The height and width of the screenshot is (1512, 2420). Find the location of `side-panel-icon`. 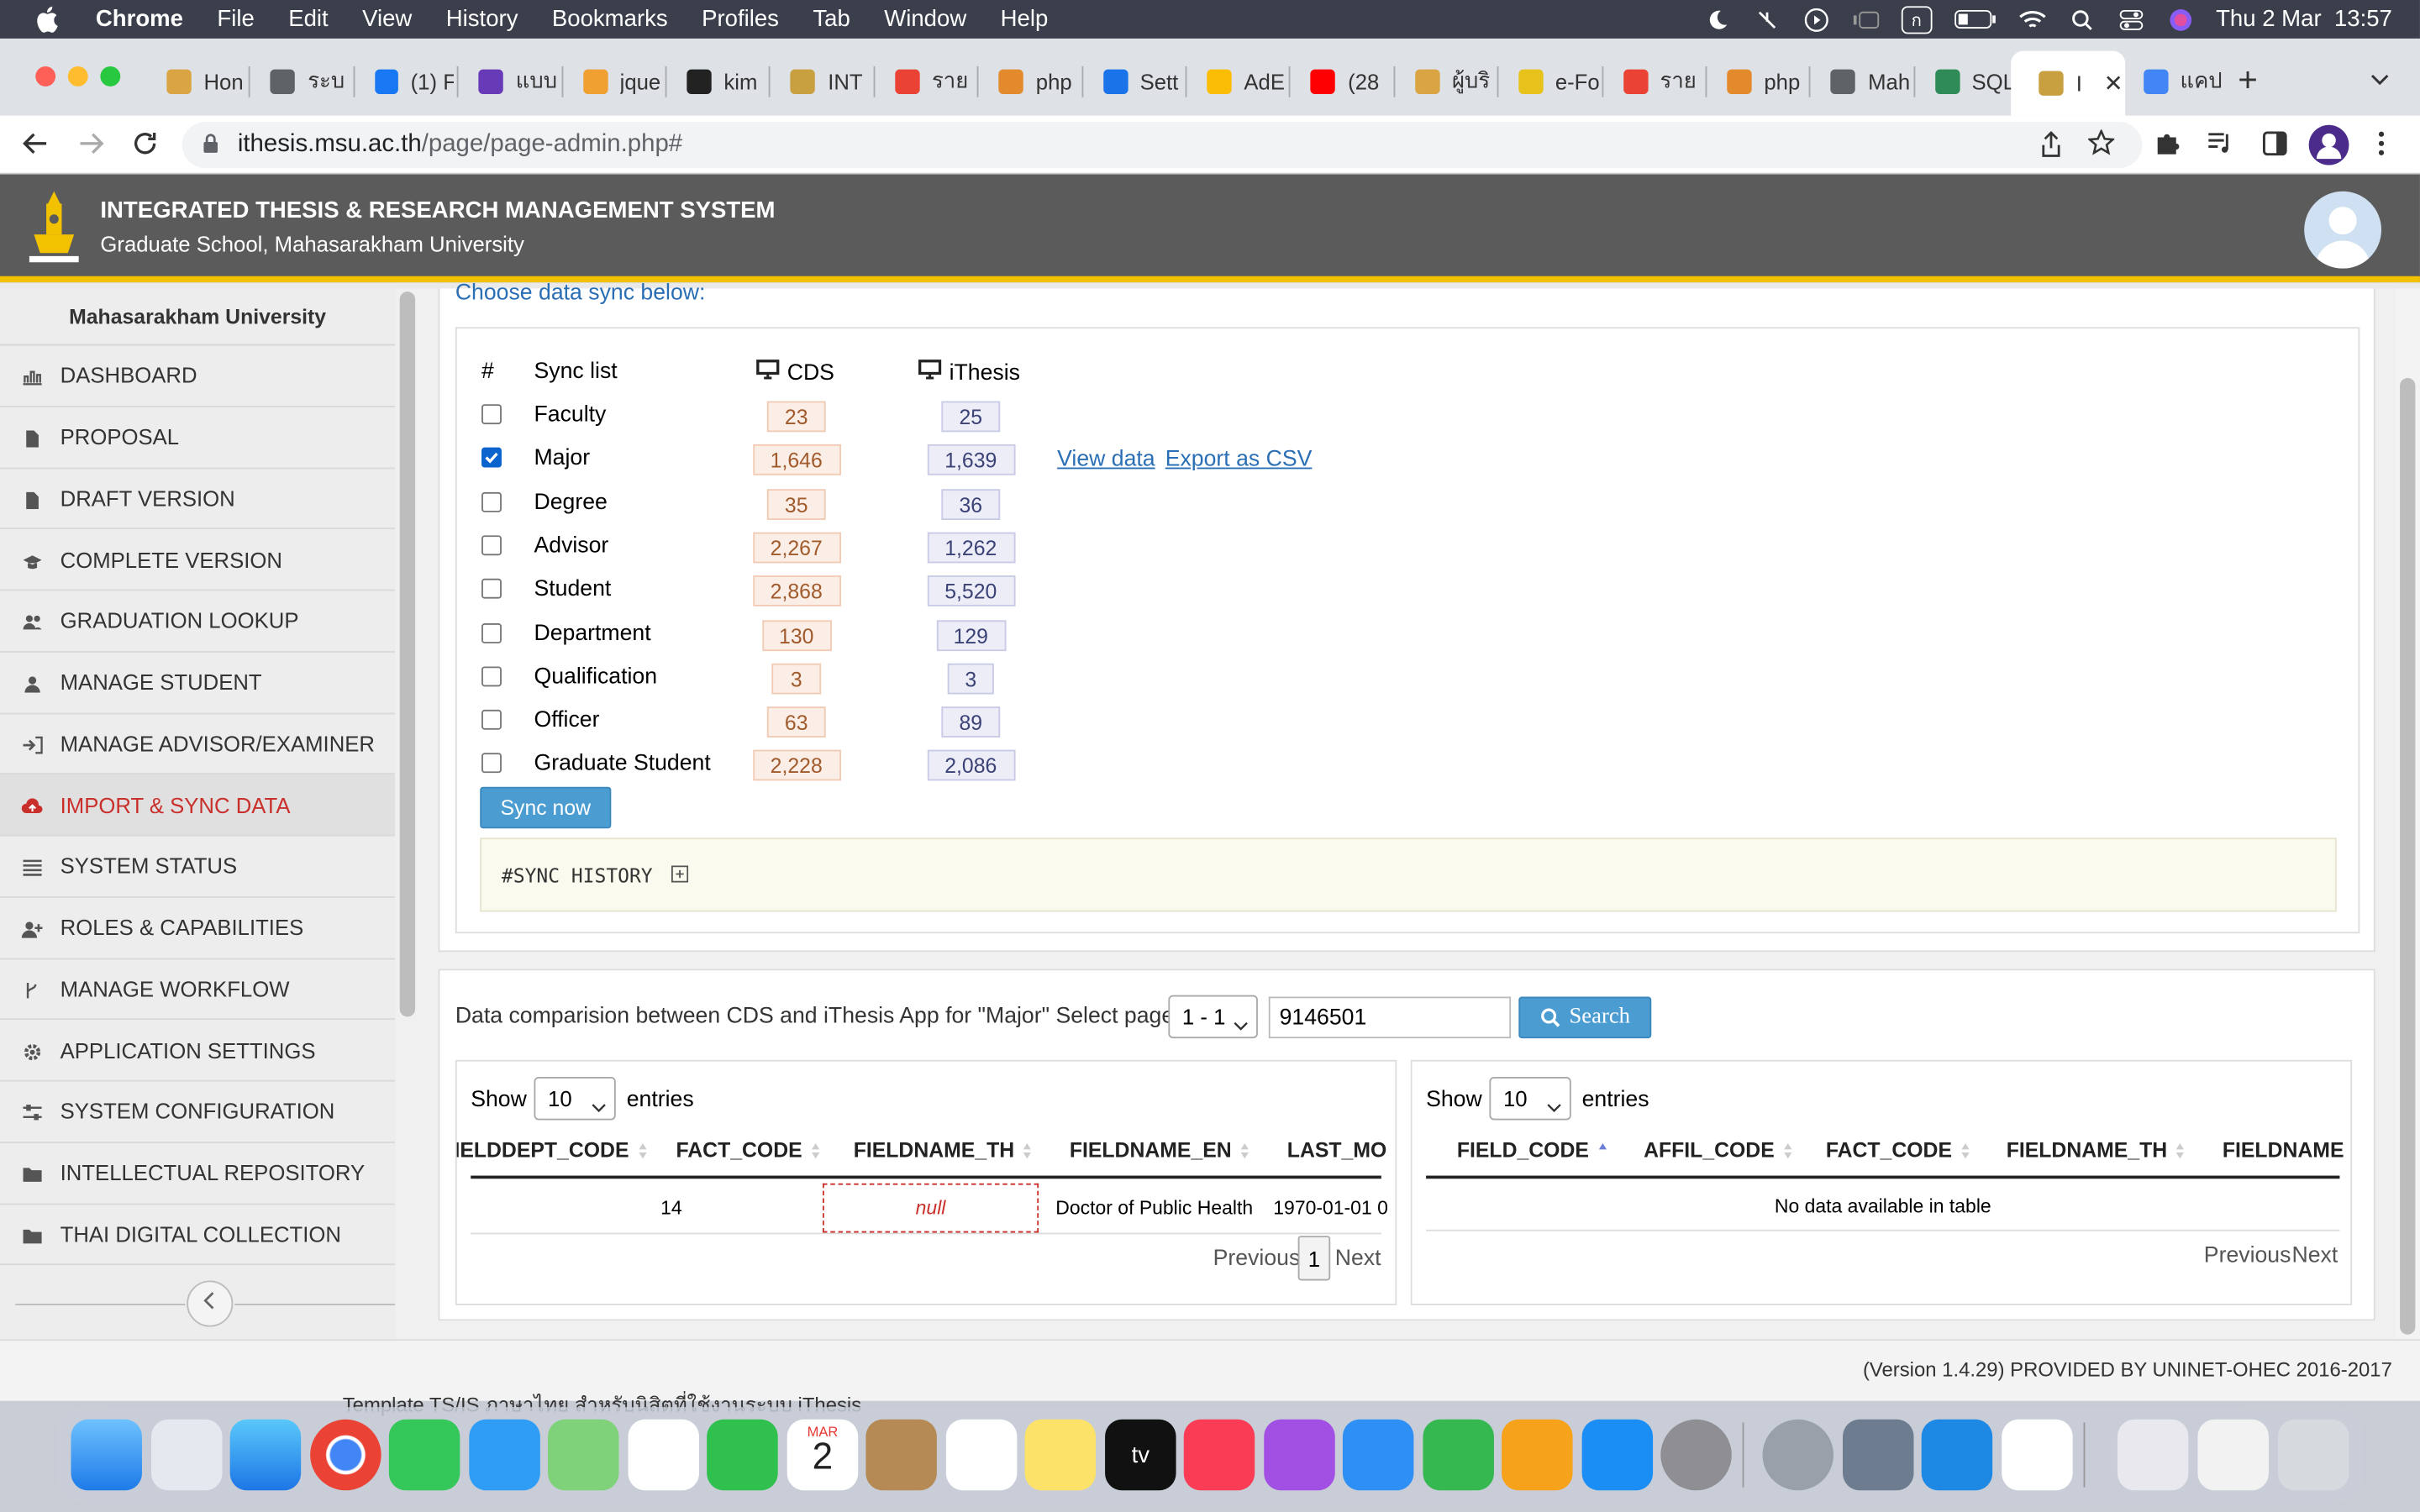

side-panel-icon is located at coordinates (2274, 147).